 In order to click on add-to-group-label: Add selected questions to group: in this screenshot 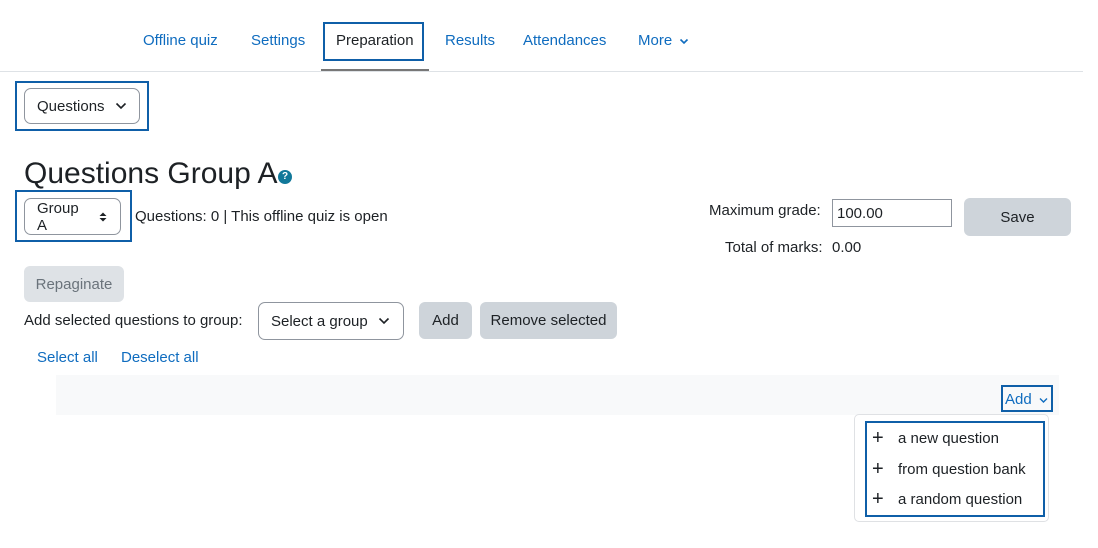, I will do `click(133, 320)`.